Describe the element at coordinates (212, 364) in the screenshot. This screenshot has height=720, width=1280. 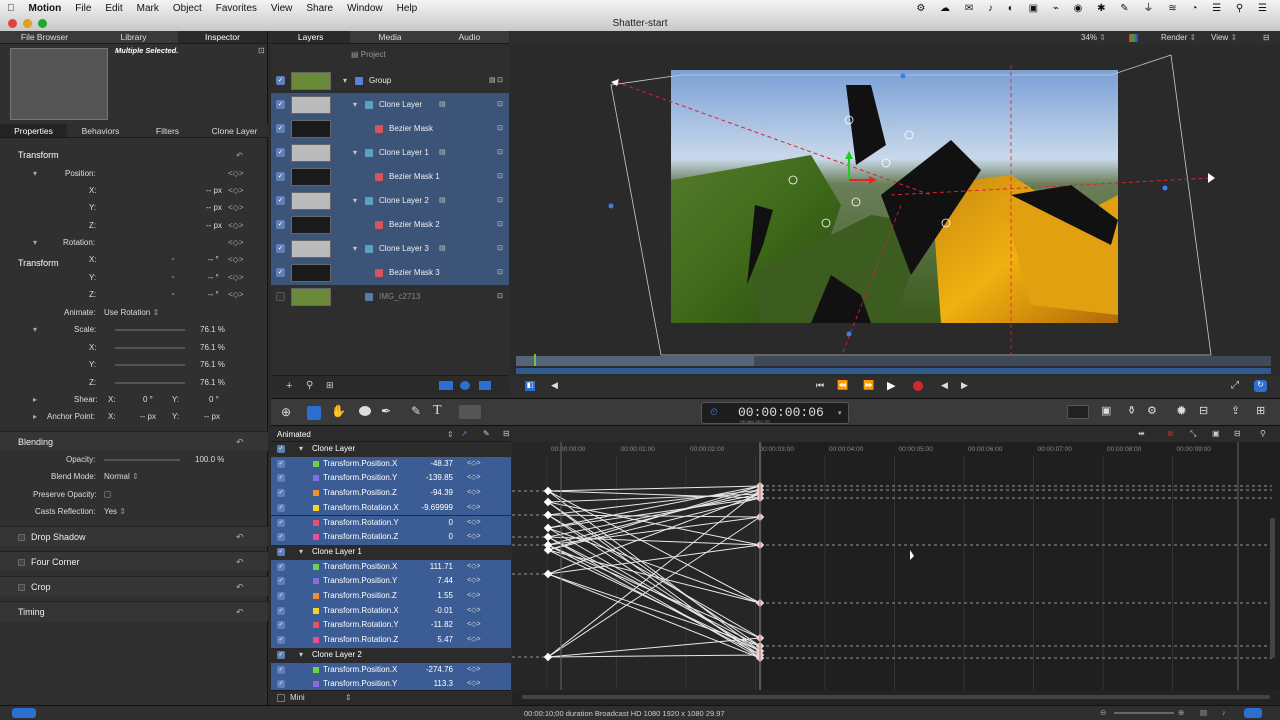
I see `scale-y-value: 76.1 %` at that location.